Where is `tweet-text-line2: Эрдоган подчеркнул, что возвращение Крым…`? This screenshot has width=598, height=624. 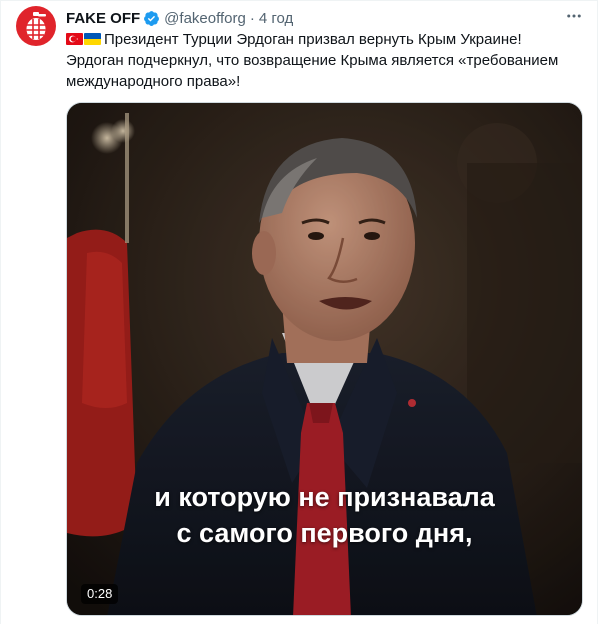
tweet-text-line2: Эрдоган подчеркнул, что возвращение Крым… is located at coordinates (312, 71).